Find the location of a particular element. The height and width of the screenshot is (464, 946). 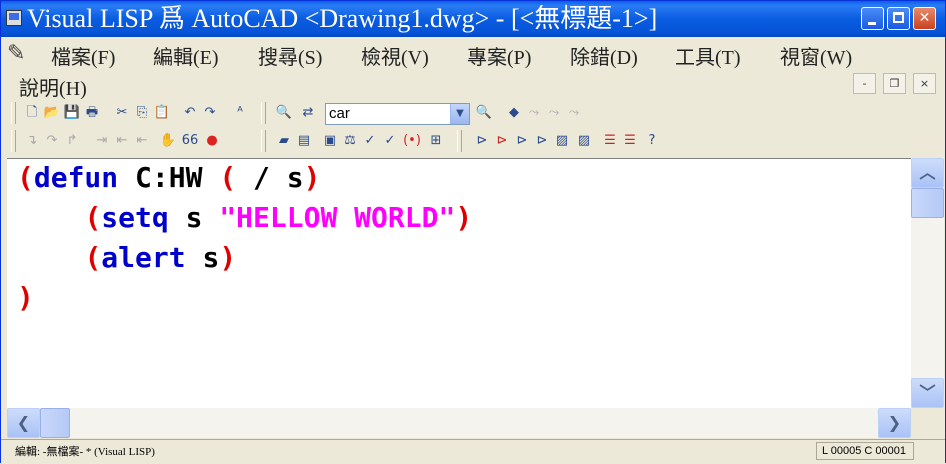

code-line: (defun C:HW ( / s) is located at coordinates (168, 178).